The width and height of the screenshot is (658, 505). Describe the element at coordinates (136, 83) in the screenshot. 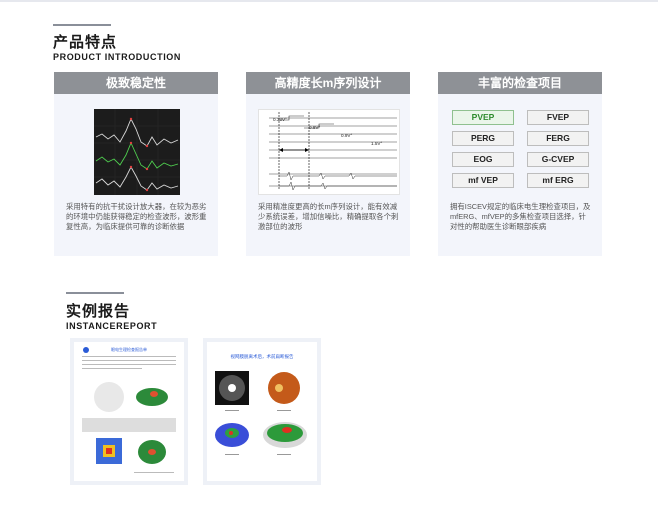

I see `card-title: 极致稳定性` at that location.